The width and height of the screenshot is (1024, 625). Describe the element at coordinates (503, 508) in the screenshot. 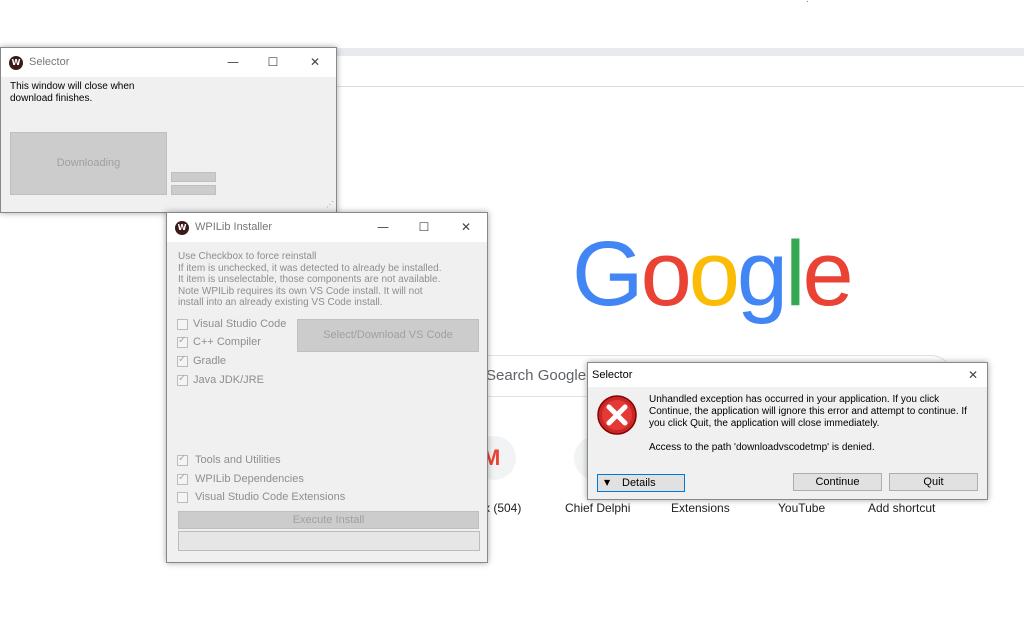

I see `shortcut-label-gmail: x (504)` at that location.